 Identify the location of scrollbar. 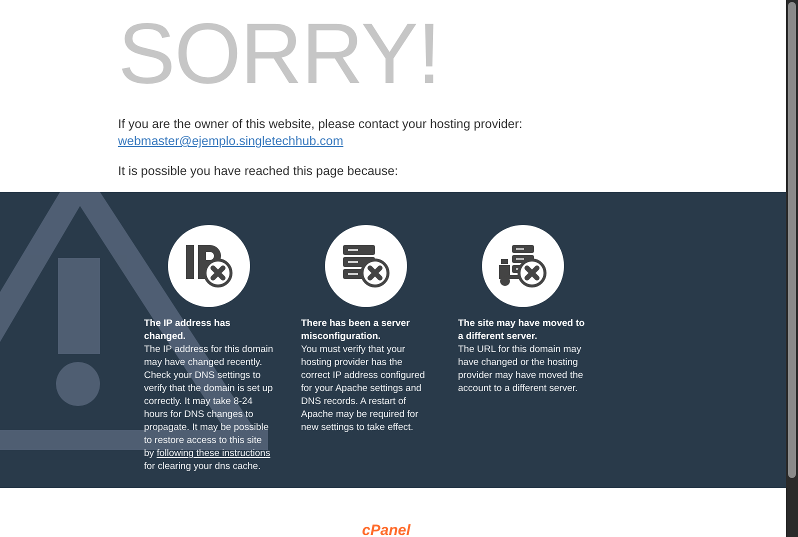
(792, 268).